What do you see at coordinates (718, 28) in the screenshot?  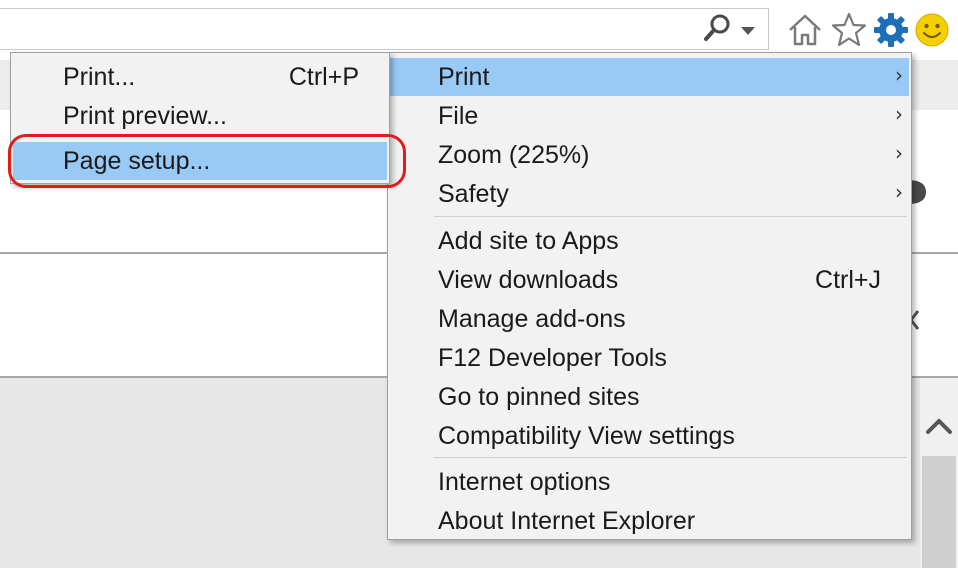 I see `search-icon` at bounding box center [718, 28].